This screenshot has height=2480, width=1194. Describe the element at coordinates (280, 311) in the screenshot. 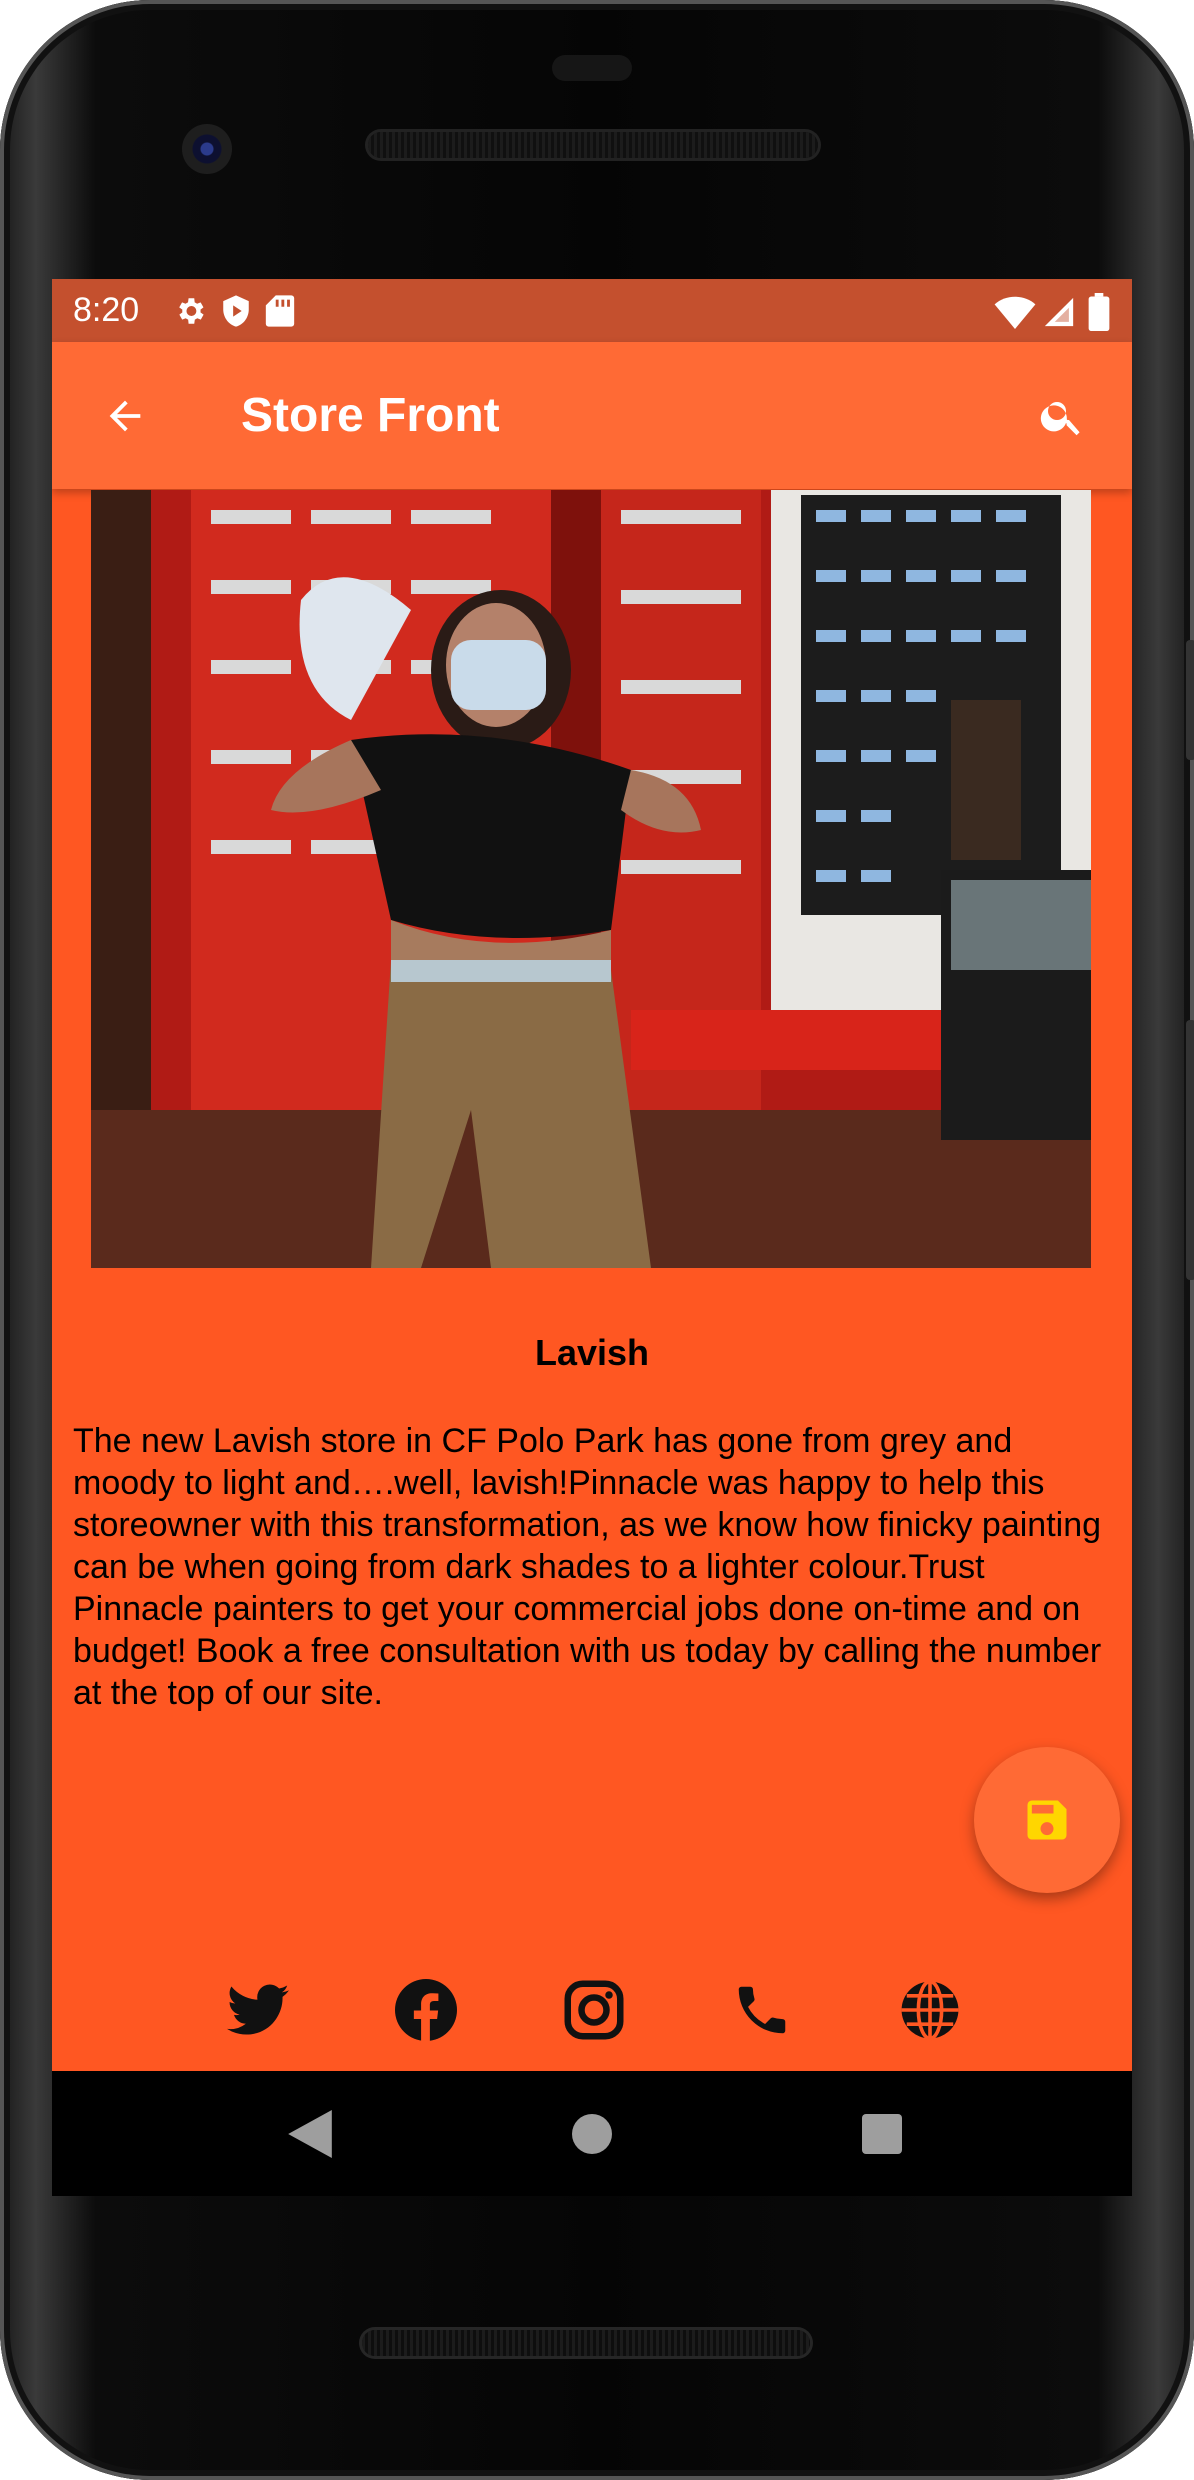

I see `sd-card-icon` at that location.